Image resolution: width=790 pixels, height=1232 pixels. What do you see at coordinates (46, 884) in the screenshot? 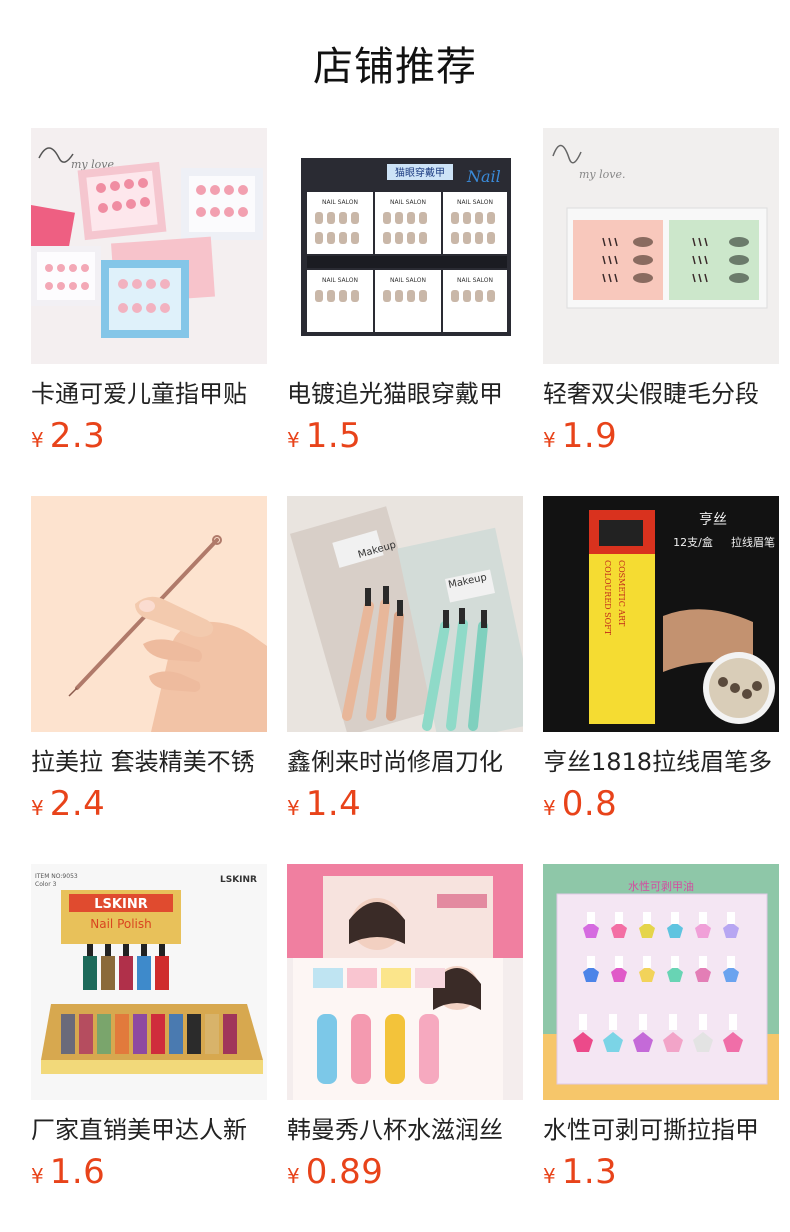
I see `svg-text: Color 3` at bounding box center [46, 884].